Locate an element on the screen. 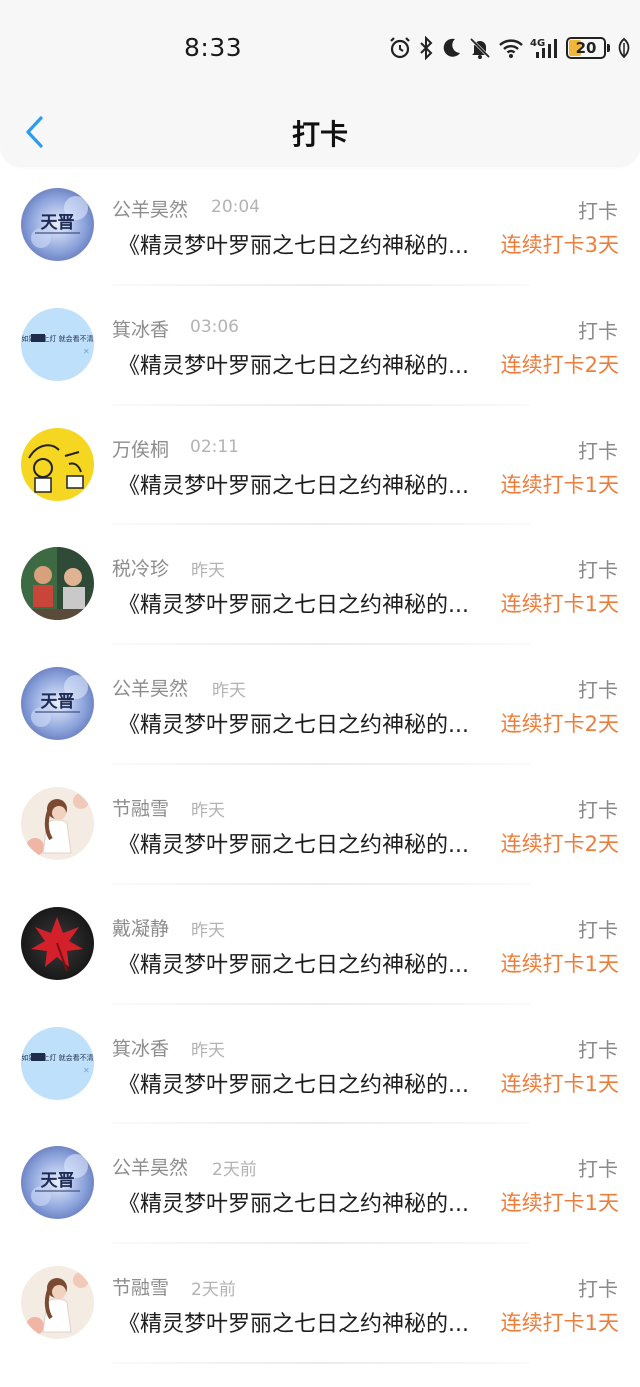  moon-icon is located at coordinates (451, 47).